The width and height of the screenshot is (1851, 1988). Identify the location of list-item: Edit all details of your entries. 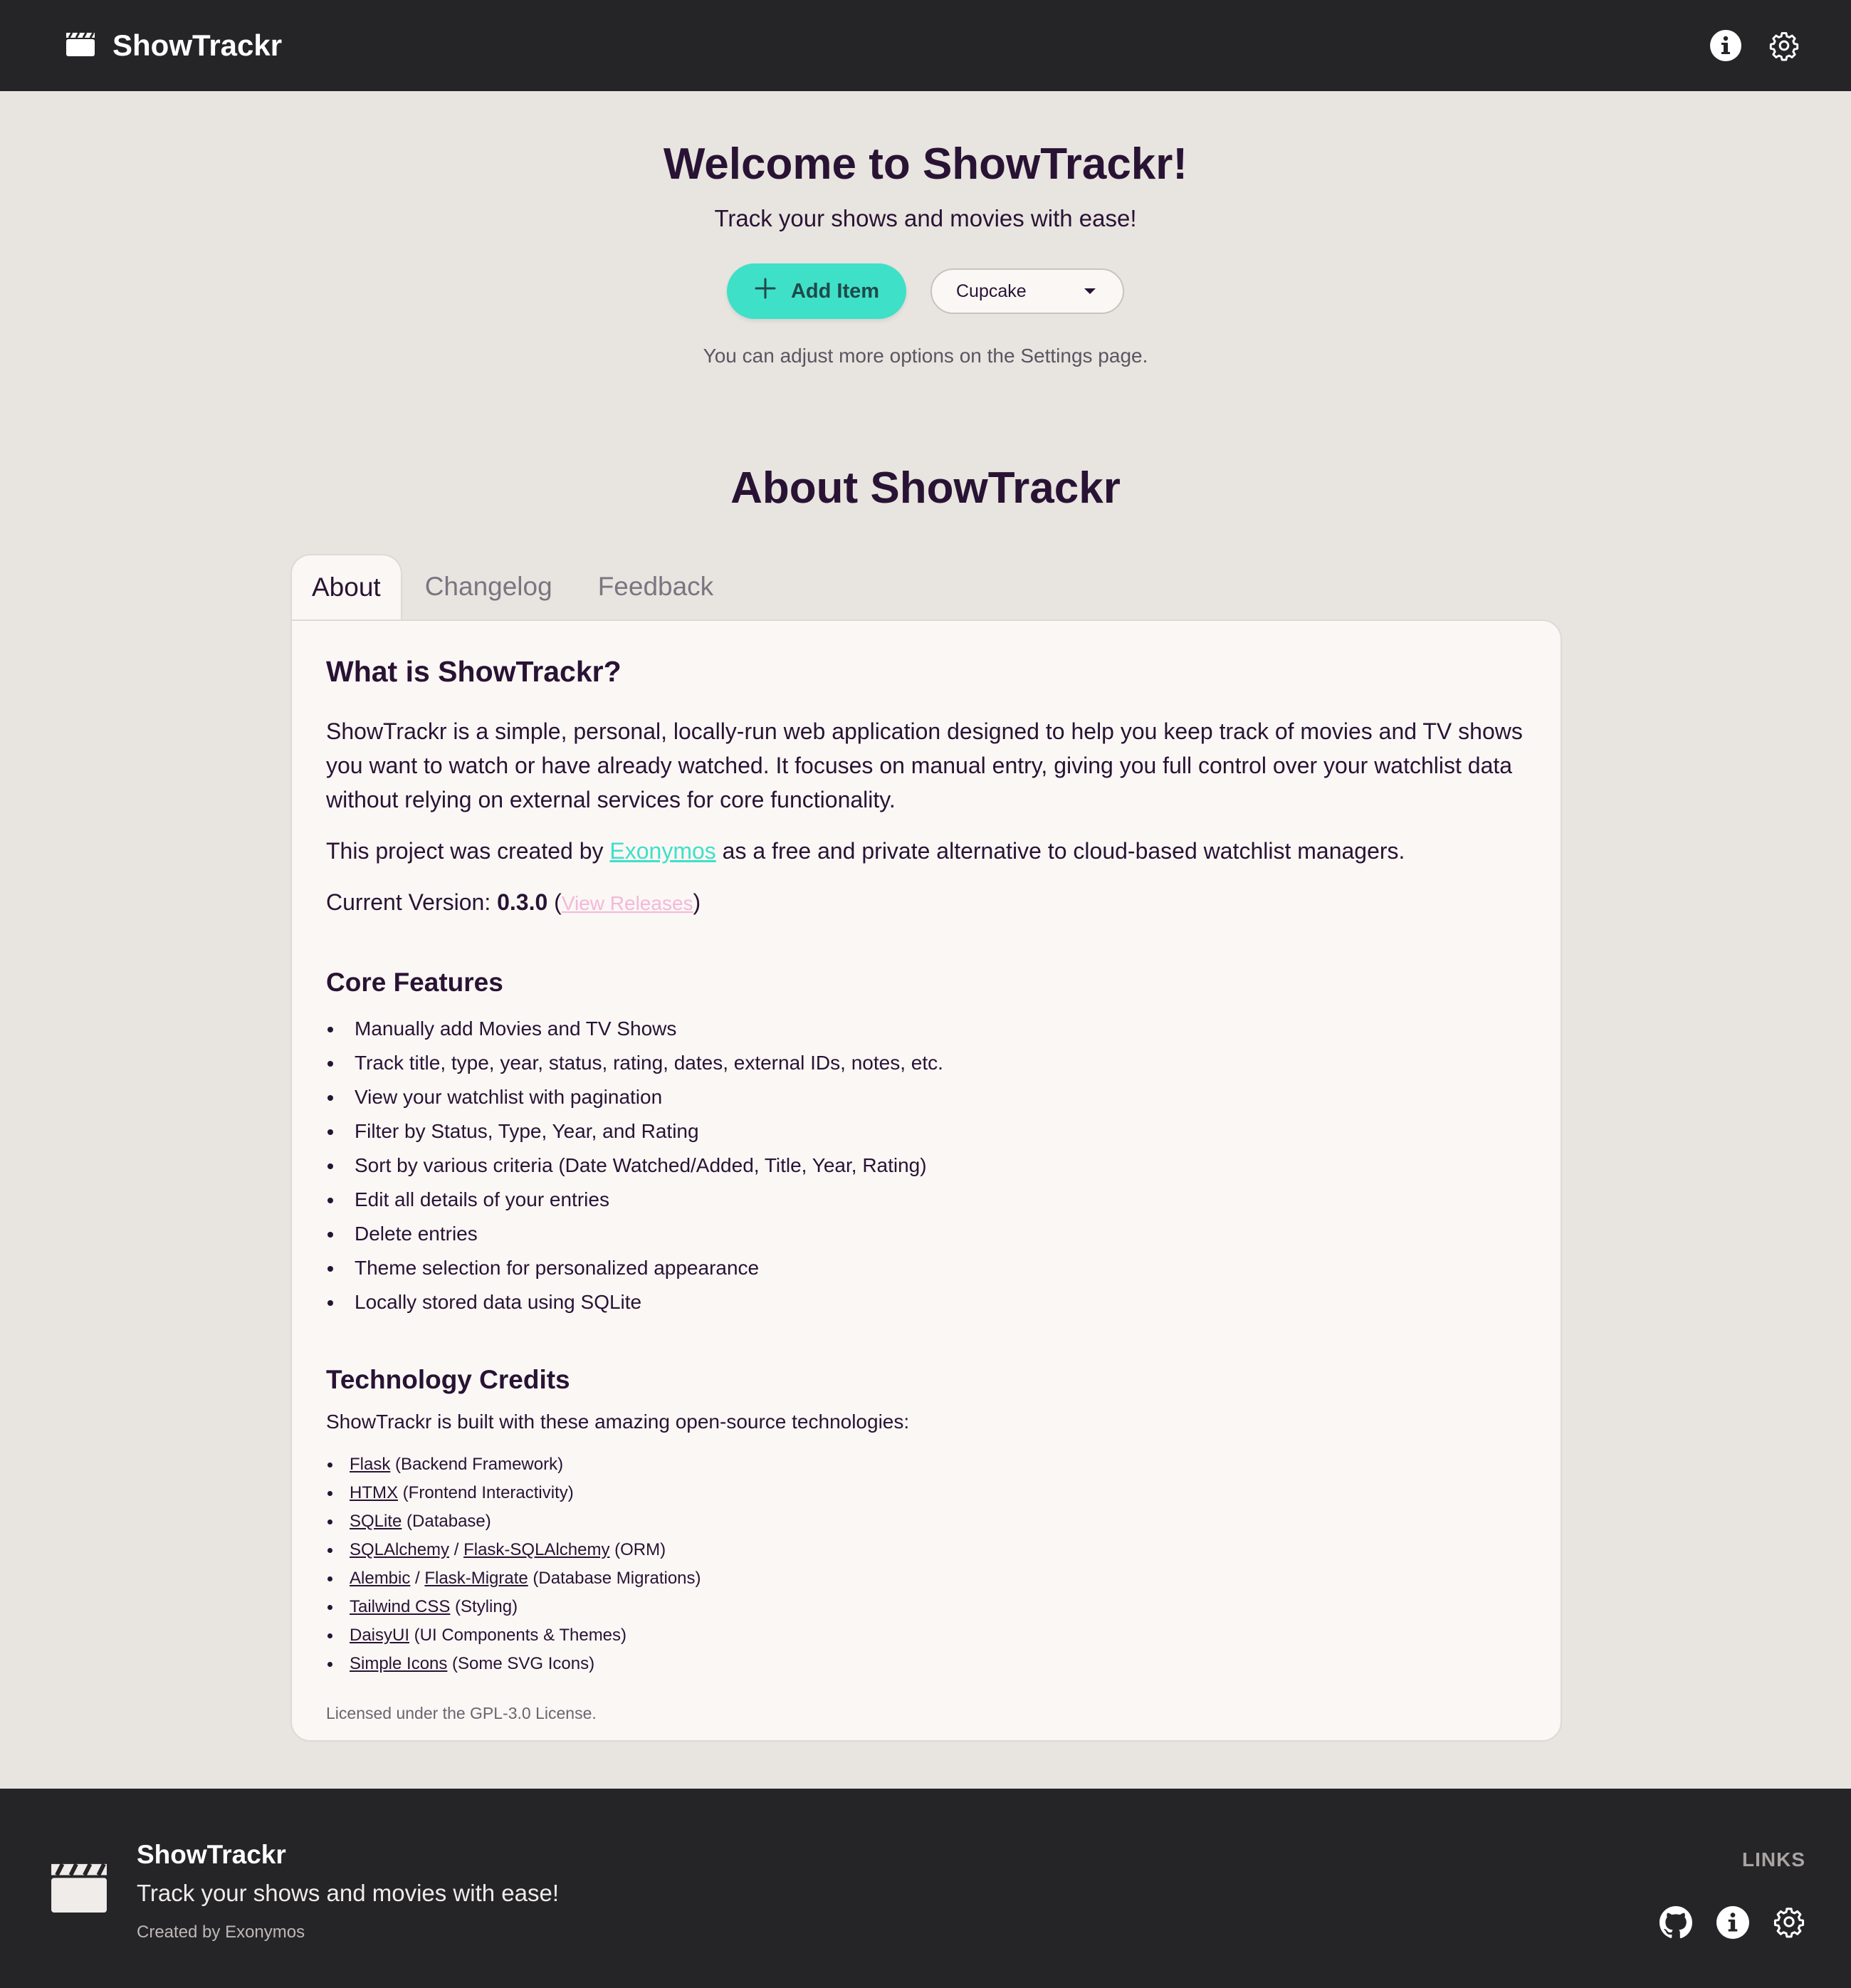
(926, 1200).